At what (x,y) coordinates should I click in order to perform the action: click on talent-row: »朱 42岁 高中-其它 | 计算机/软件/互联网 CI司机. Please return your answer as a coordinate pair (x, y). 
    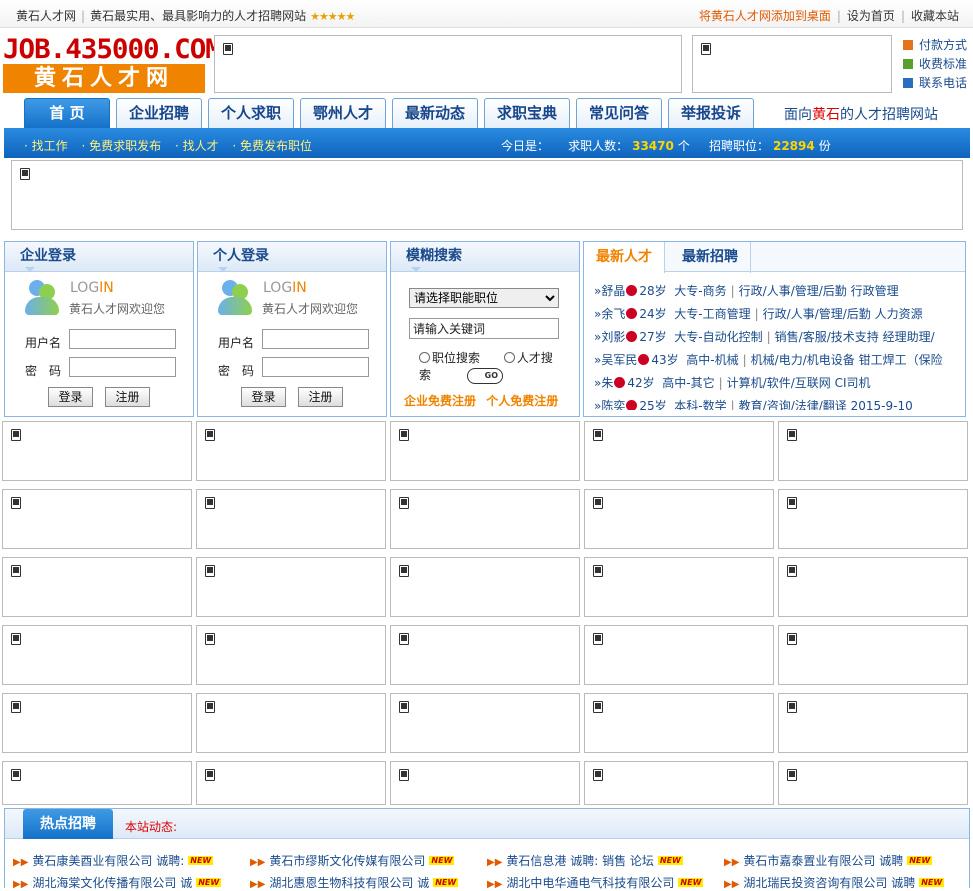
    Looking at the image, I should click on (775, 383).